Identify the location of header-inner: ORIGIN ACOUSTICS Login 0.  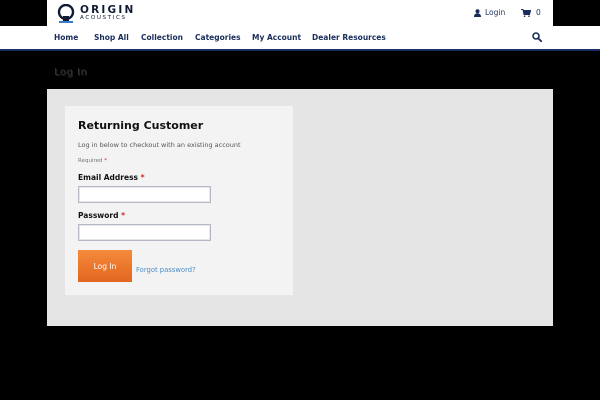
(300, 13).